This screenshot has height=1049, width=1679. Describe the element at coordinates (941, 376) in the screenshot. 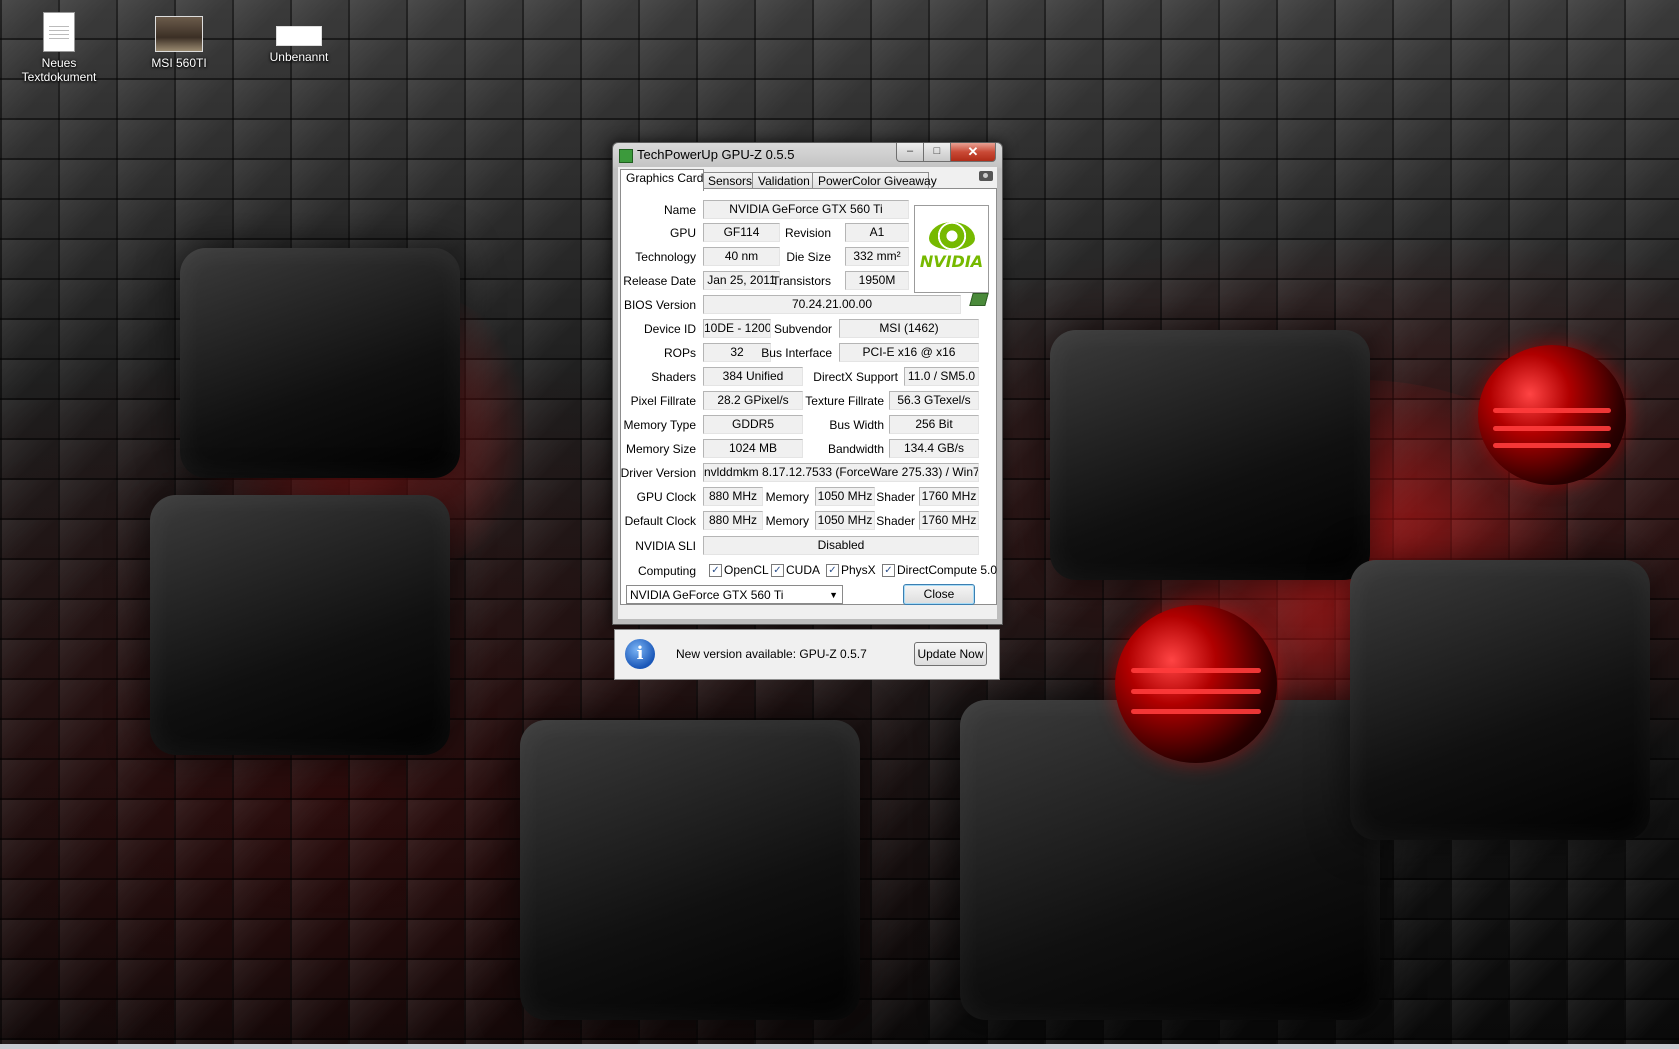

I see `value-directx-support: 11.0 / SM5.0` at that location.